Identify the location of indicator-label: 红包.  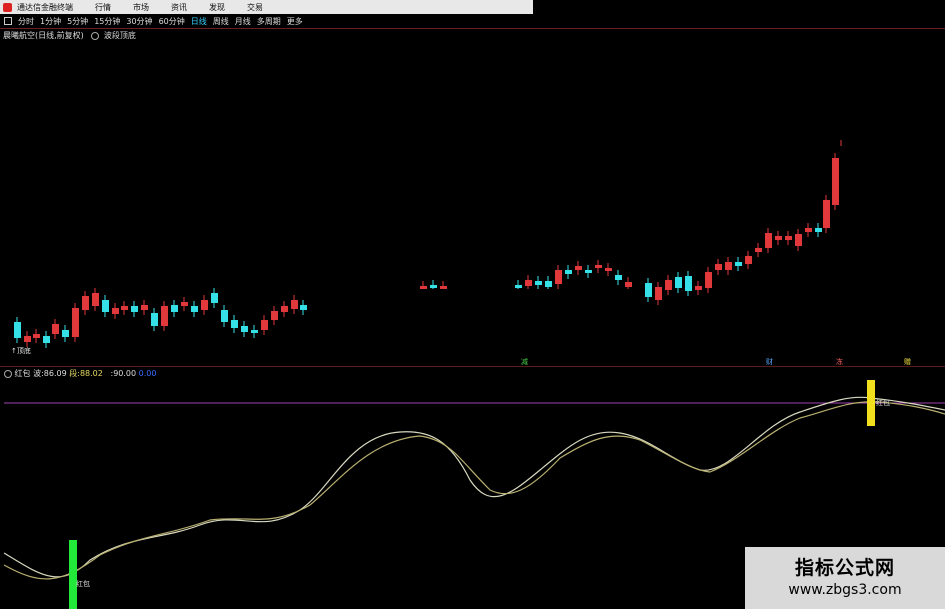
(22, 373).